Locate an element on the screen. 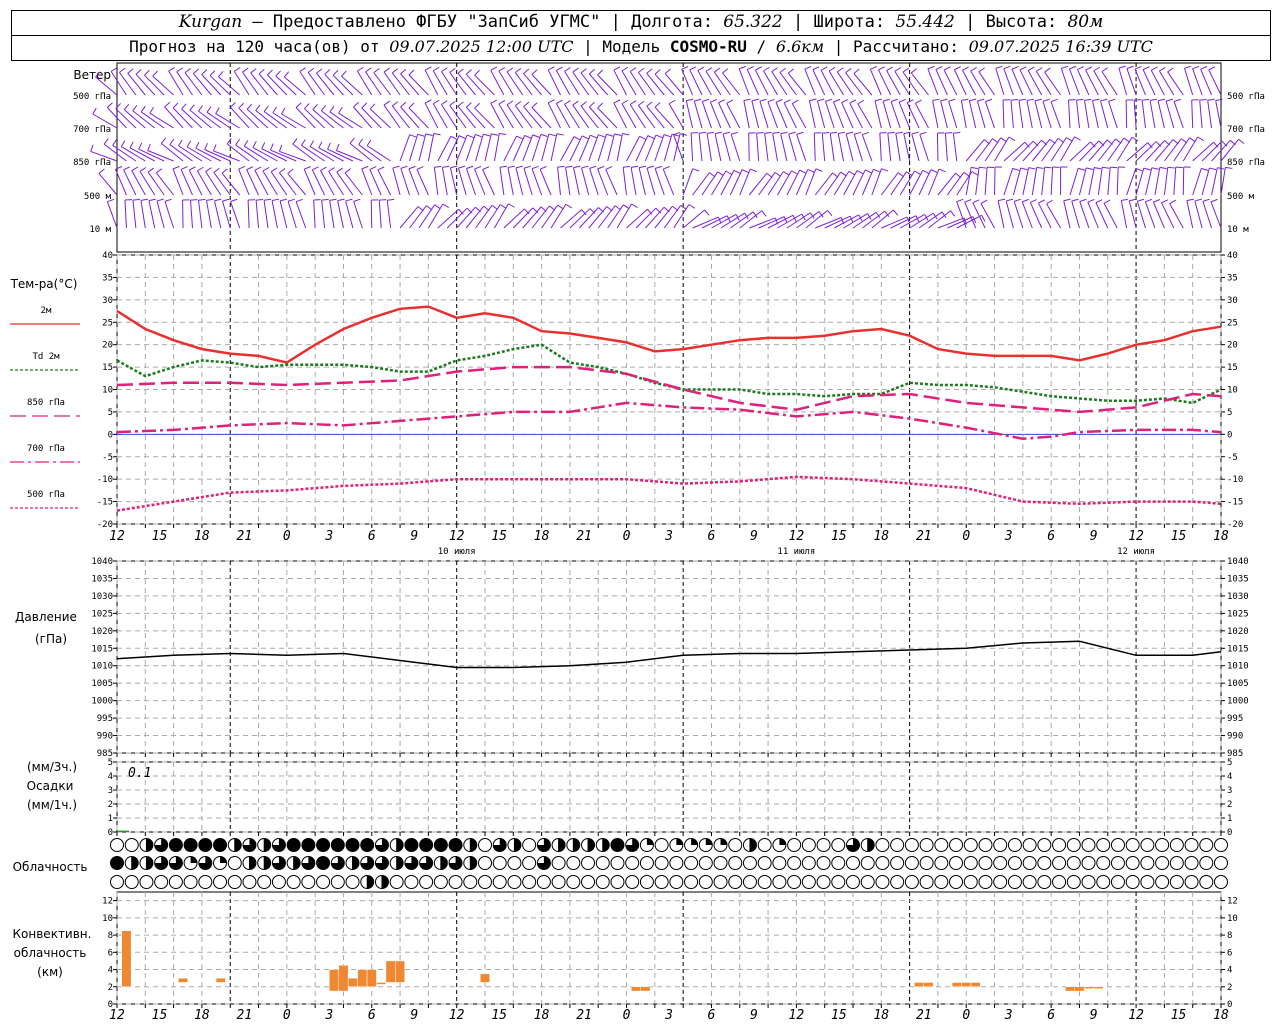  temp-day-label: 11 июля is located at coordinates (796, 552).